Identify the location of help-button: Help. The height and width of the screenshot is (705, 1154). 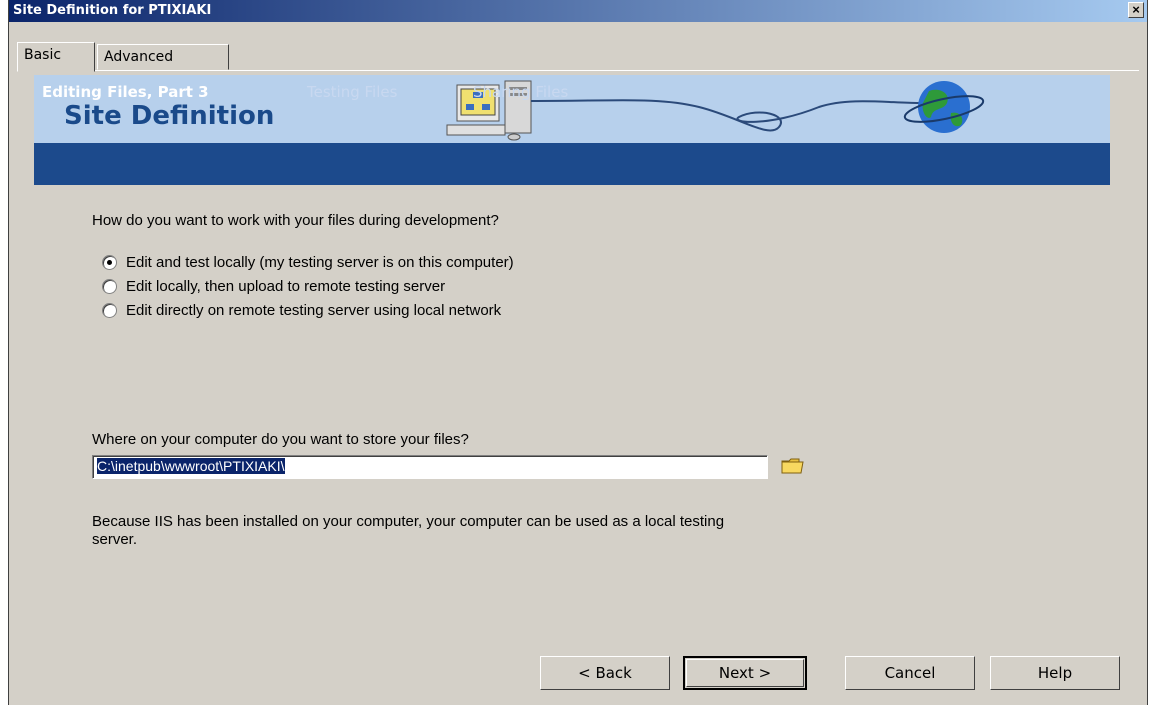
(1055, 673).